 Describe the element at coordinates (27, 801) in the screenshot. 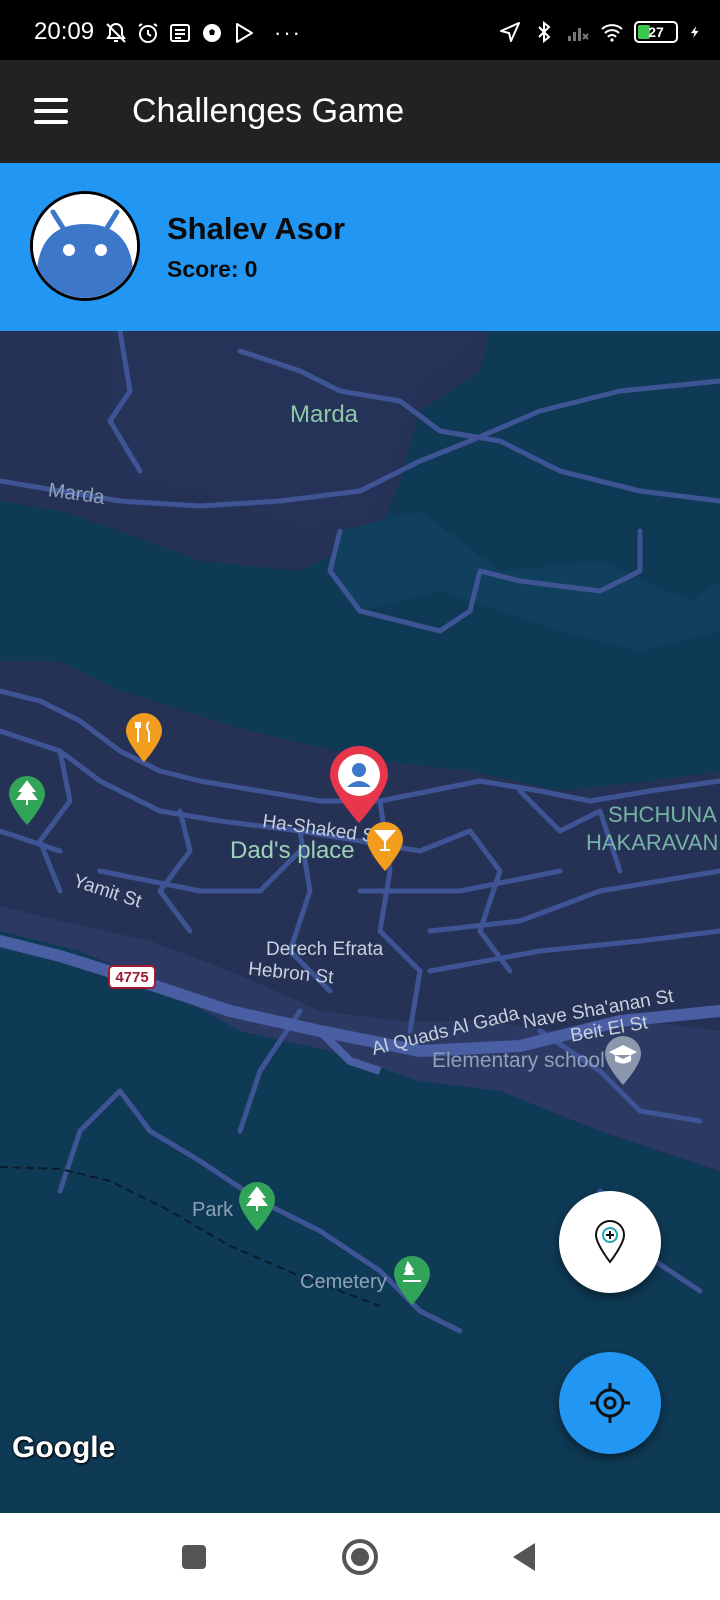

I see `park-pin-icon-left` at that location.